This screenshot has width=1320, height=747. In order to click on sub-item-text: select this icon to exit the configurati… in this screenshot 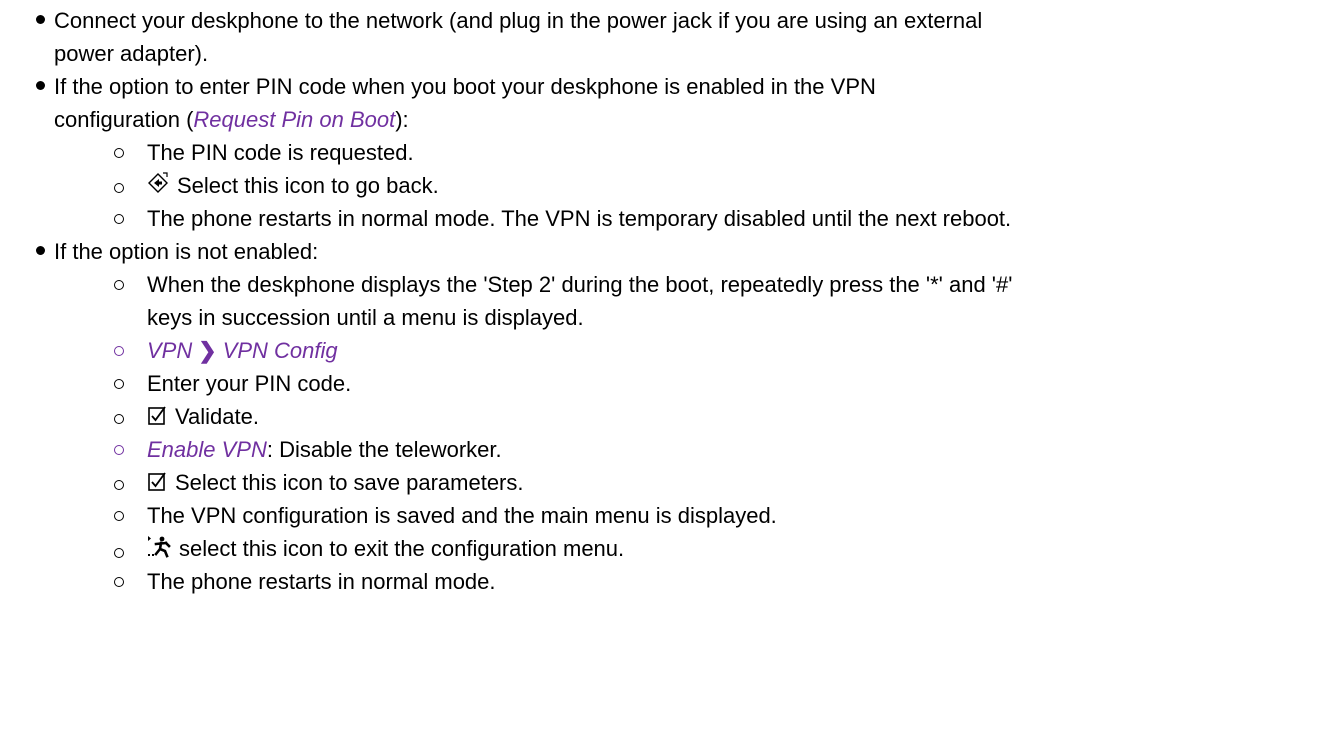, I will do `click(402, 548)`.